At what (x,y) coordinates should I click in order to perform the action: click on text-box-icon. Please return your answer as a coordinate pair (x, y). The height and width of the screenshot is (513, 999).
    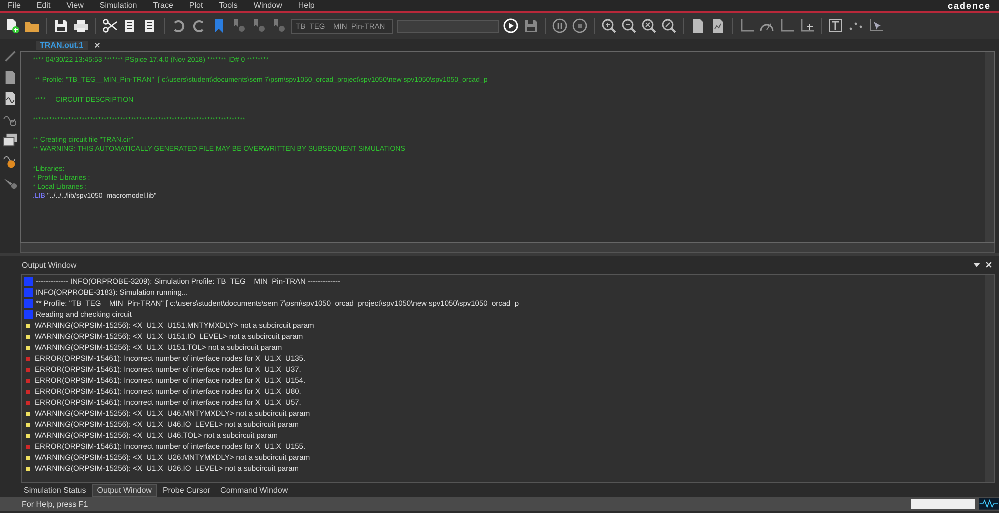
    Looking at the image, I should click on (836, 26).